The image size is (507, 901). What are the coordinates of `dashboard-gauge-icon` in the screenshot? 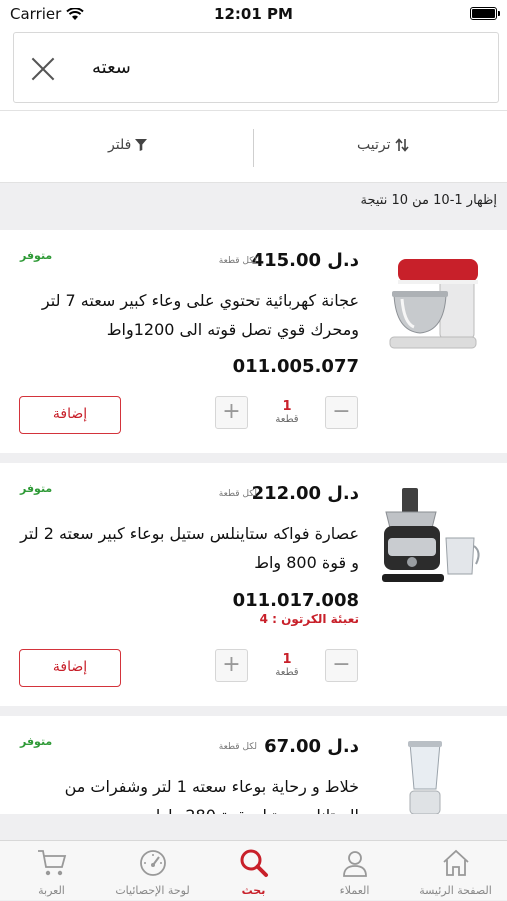 It's located at (153, 863).